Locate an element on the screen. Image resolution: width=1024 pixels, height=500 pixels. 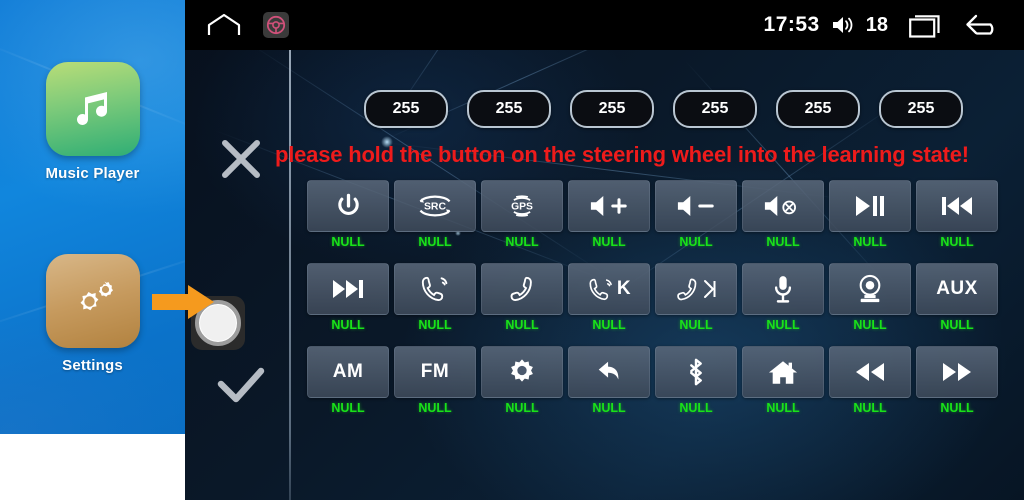
close-x-icon is located at coordinates (241, 159).